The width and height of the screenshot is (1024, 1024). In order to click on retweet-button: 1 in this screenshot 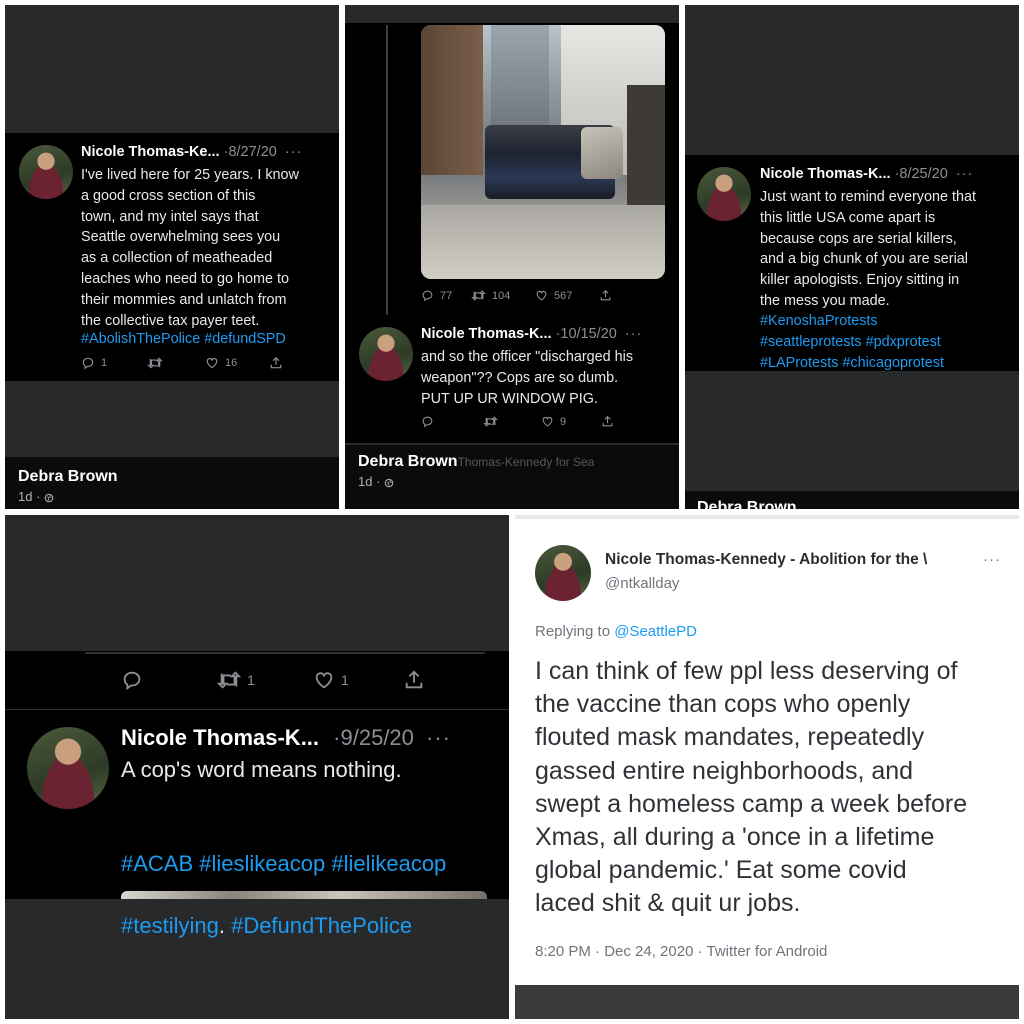, I will do `click(265, 680)`.